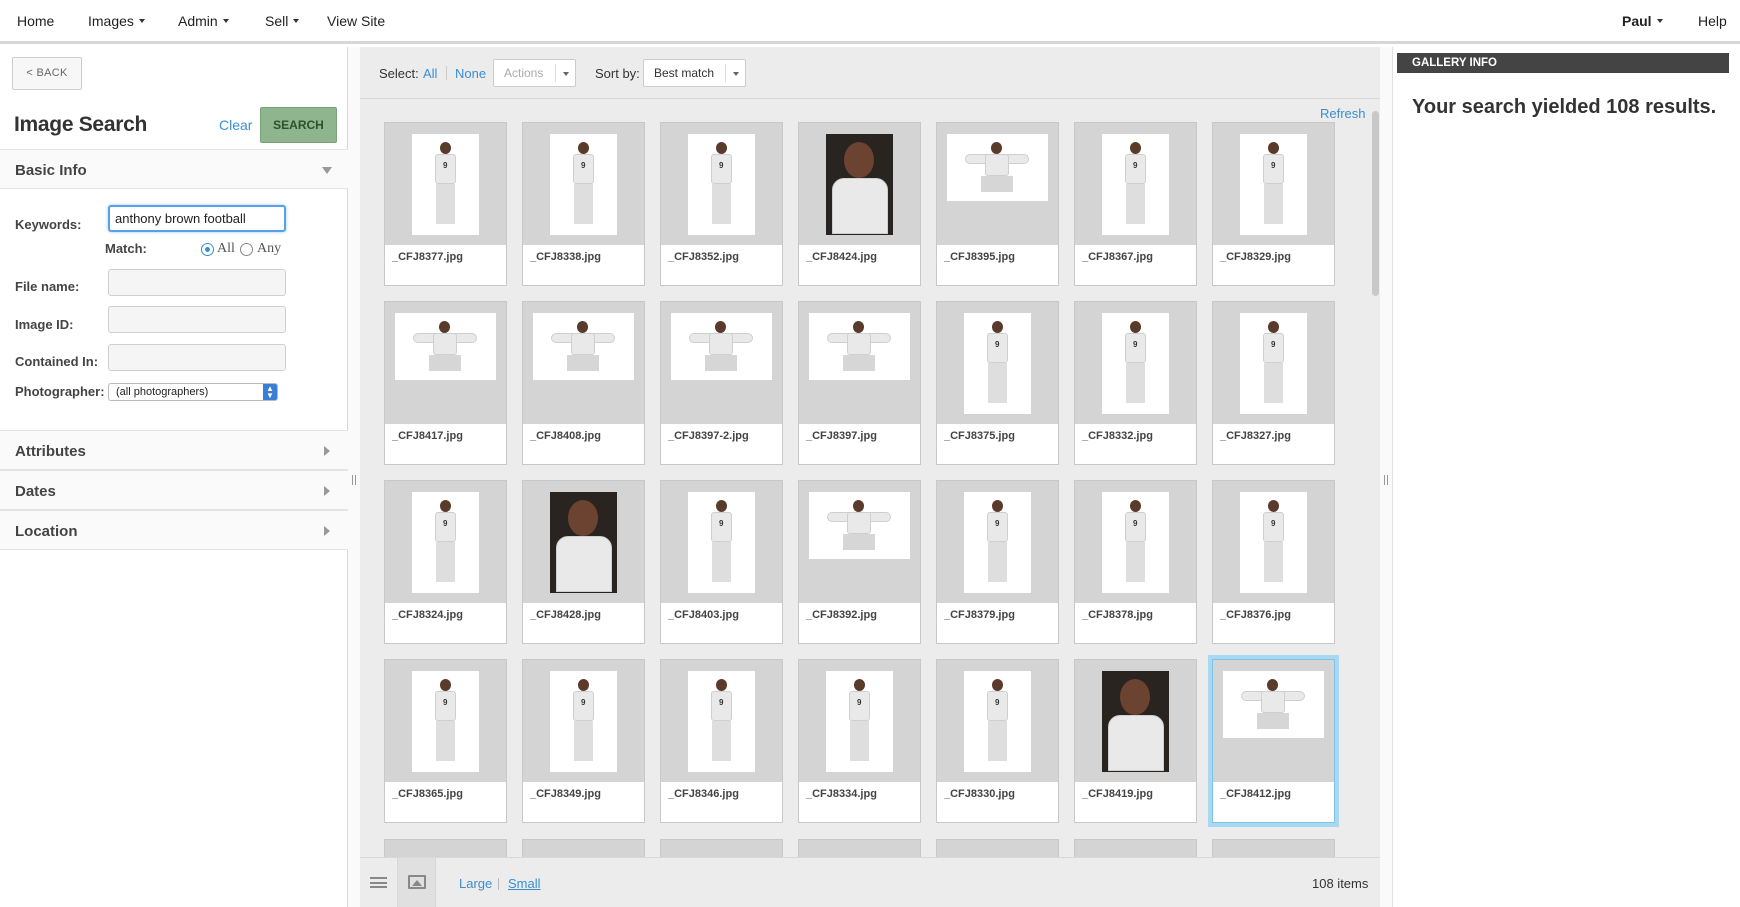 This screenshot has height=907, width=1740. What do you see at coordinates (174, 530) in the screenshot?
I see `location-section-header: Location` at bounding box center [174, 530].